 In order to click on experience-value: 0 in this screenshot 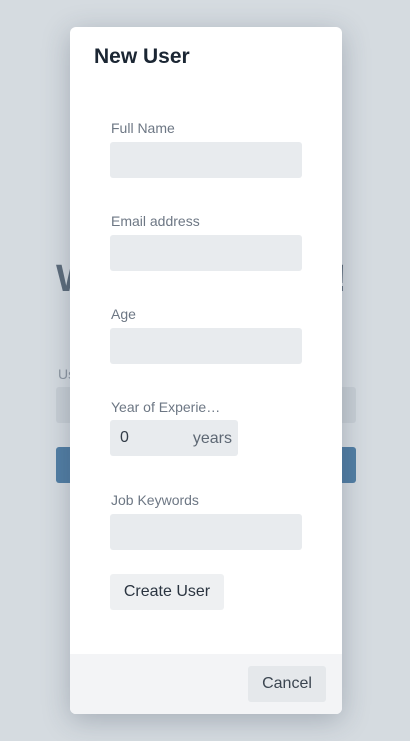, I will do `click(124, 438)`.